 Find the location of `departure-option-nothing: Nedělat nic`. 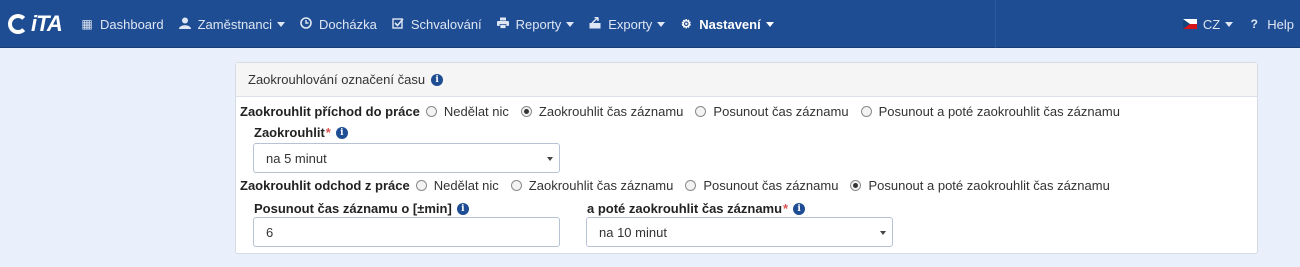

departure-option-nothing: Nedělat nic is located at coordinates (457, 185).